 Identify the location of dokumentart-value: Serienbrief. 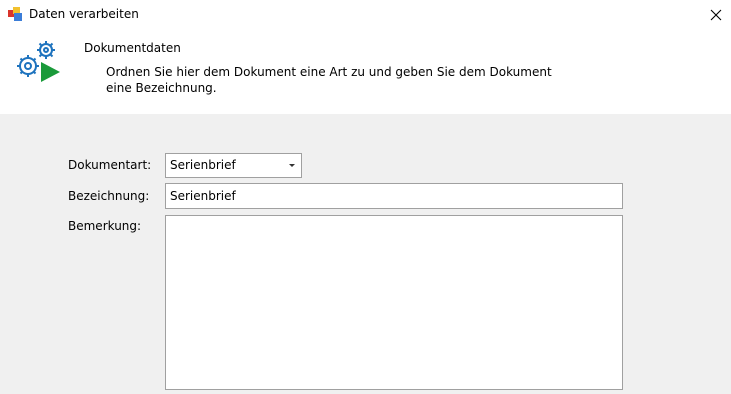
(203, 165).